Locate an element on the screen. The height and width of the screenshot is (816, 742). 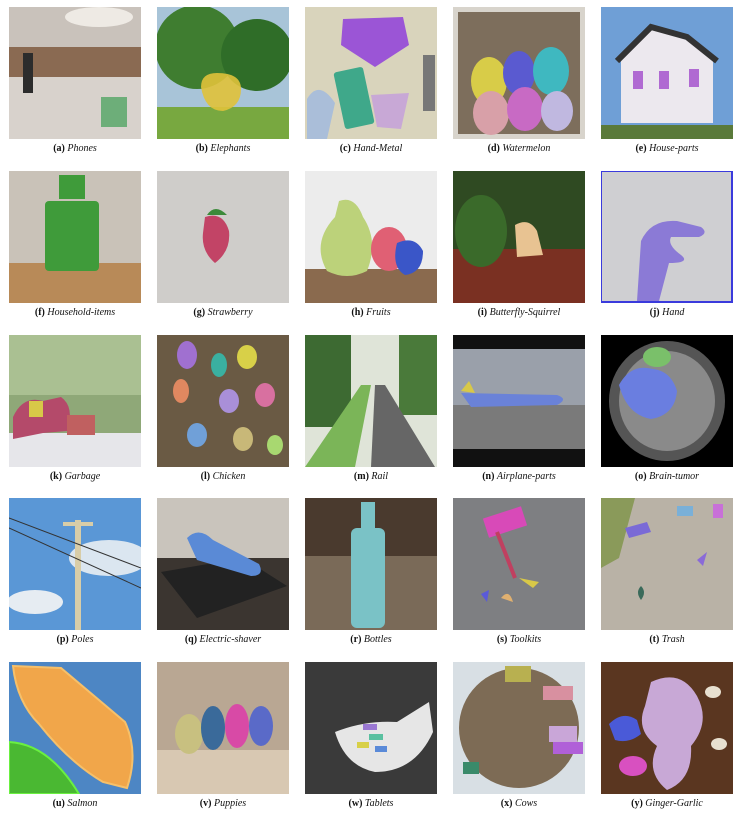
watermelon-crate-image is located at coordinates (519, 73).